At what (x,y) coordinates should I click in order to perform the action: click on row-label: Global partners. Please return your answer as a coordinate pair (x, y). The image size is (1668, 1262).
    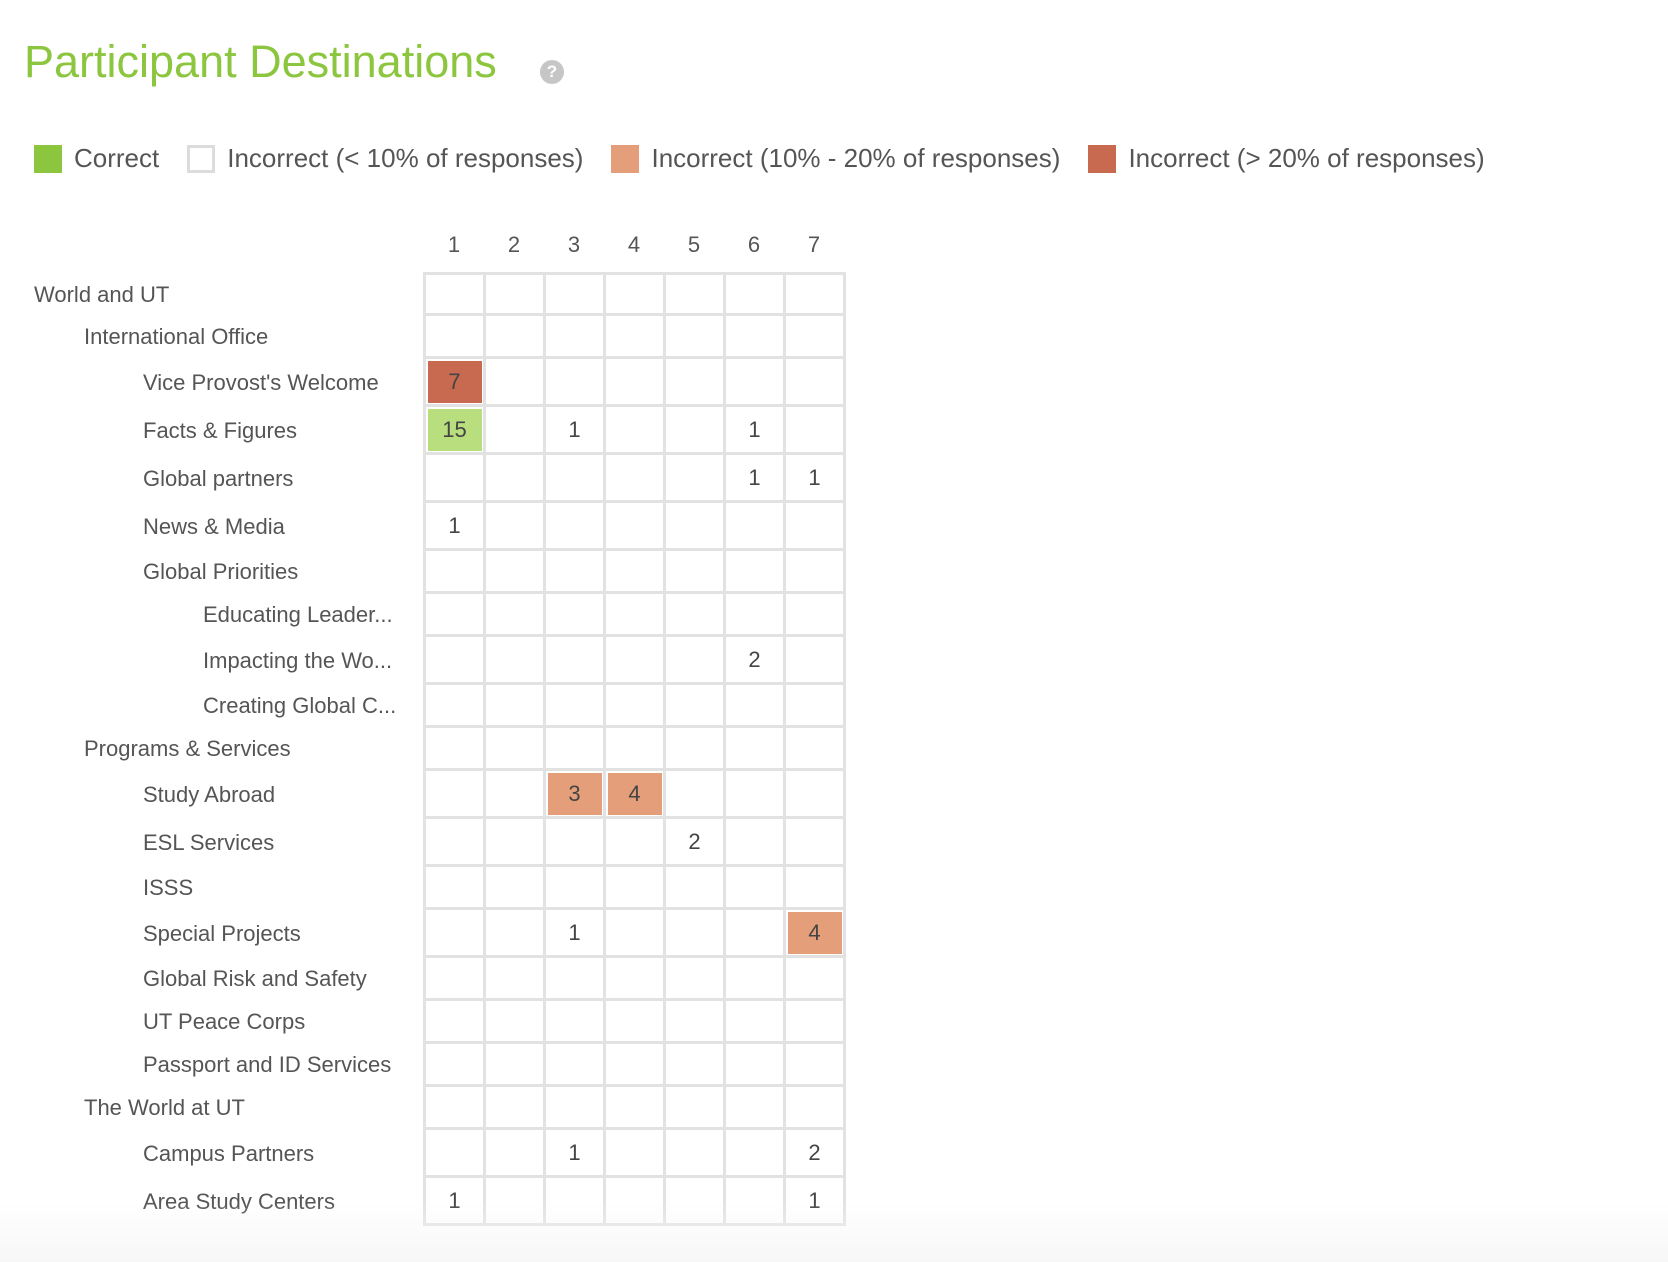
    Looking at the image, I should click on (218, 478).